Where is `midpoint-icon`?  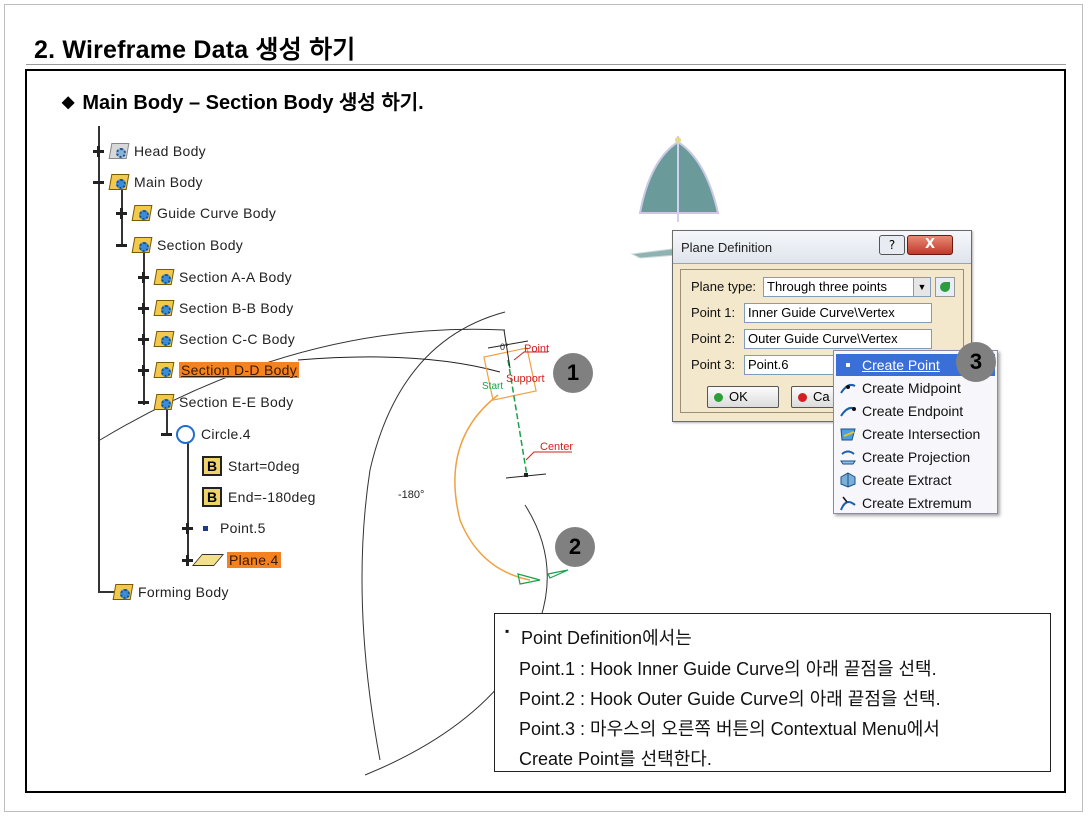 midpoint-icon is located at coordinates (848, 388).